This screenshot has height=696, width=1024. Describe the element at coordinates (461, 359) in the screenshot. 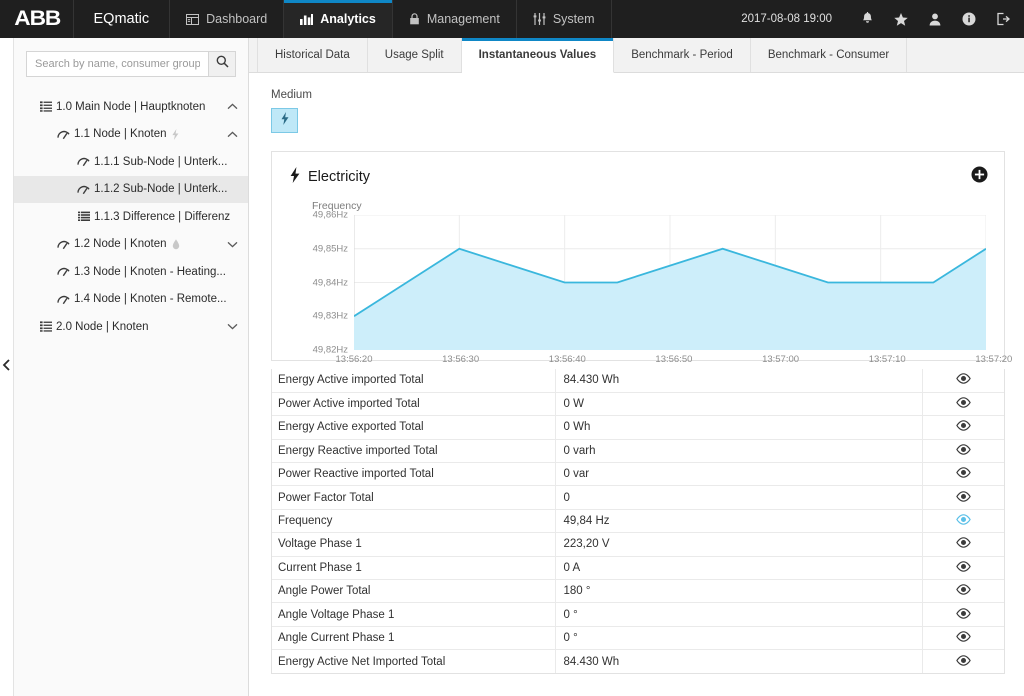

I see `chart-x-tick: 13:56:30` at that location.